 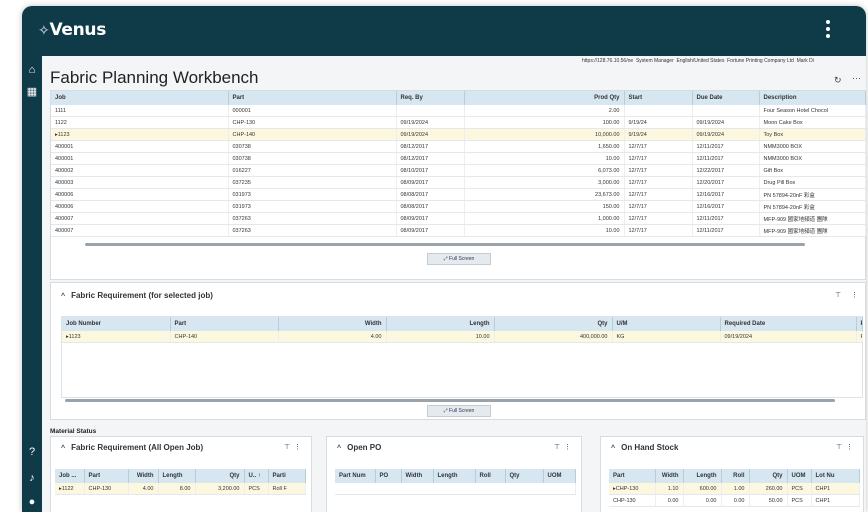 I want to click on company-name: Fortune Printing Company Ltd, so click(x=760, y=61).